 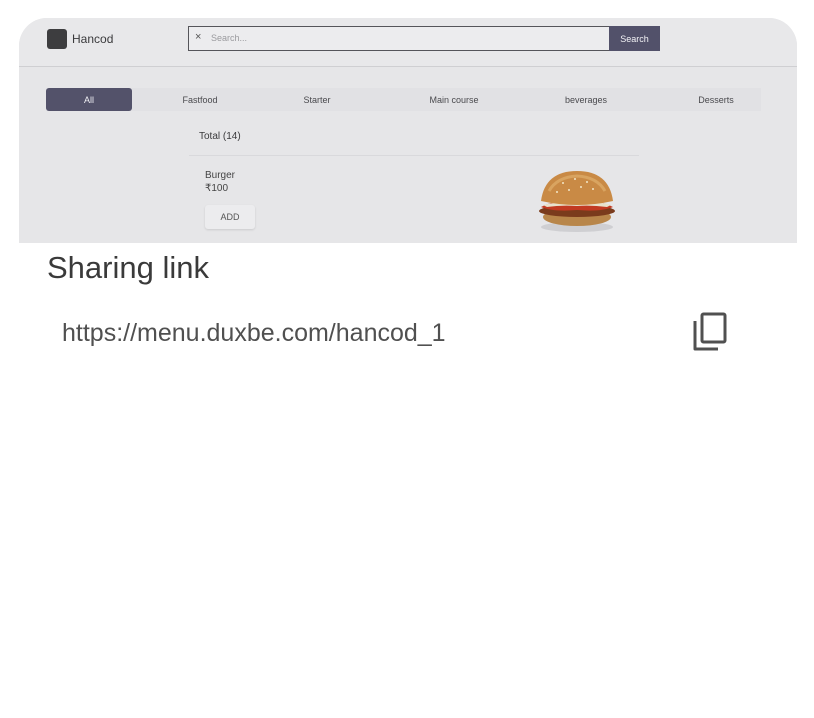 I want to click on search-bar: × Search... Search, so click(x=424, y=38).